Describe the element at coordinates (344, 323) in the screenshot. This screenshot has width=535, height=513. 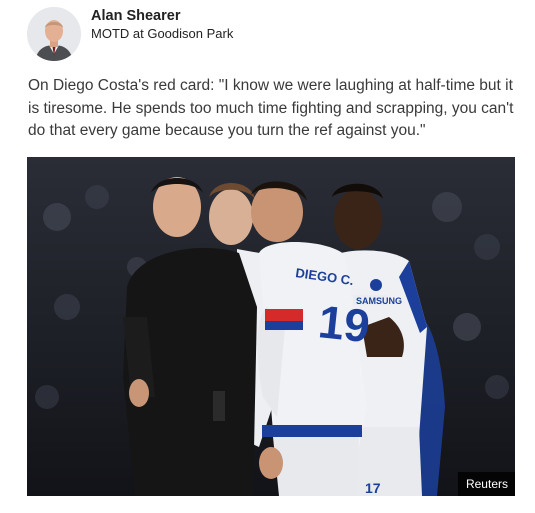
I see `costa-number-text: 19` at that location.